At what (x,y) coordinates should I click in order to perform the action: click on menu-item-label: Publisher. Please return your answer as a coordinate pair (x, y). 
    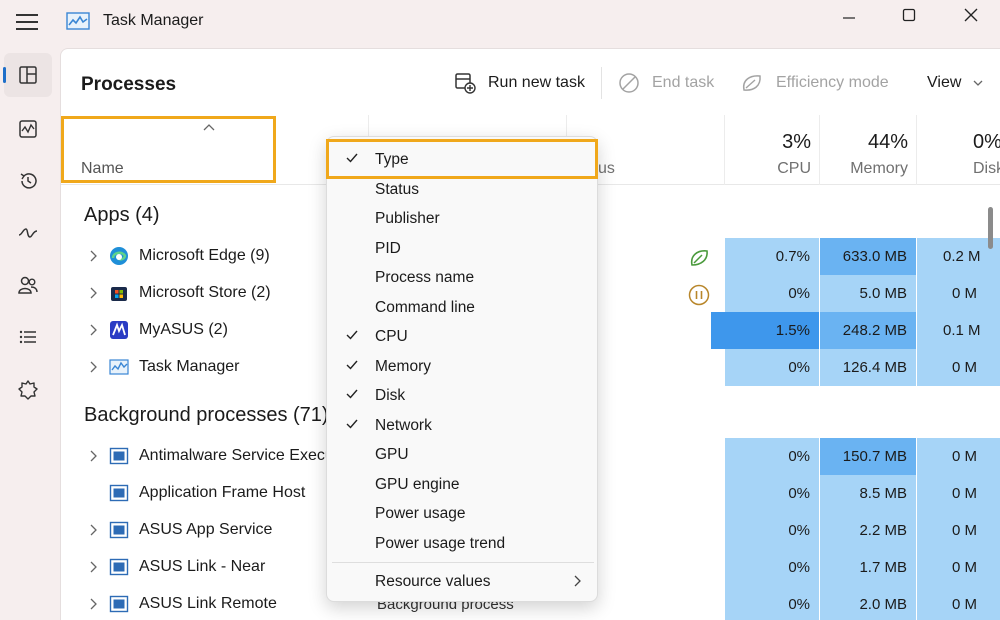
    Looking at the image, I should click on (407, 218).